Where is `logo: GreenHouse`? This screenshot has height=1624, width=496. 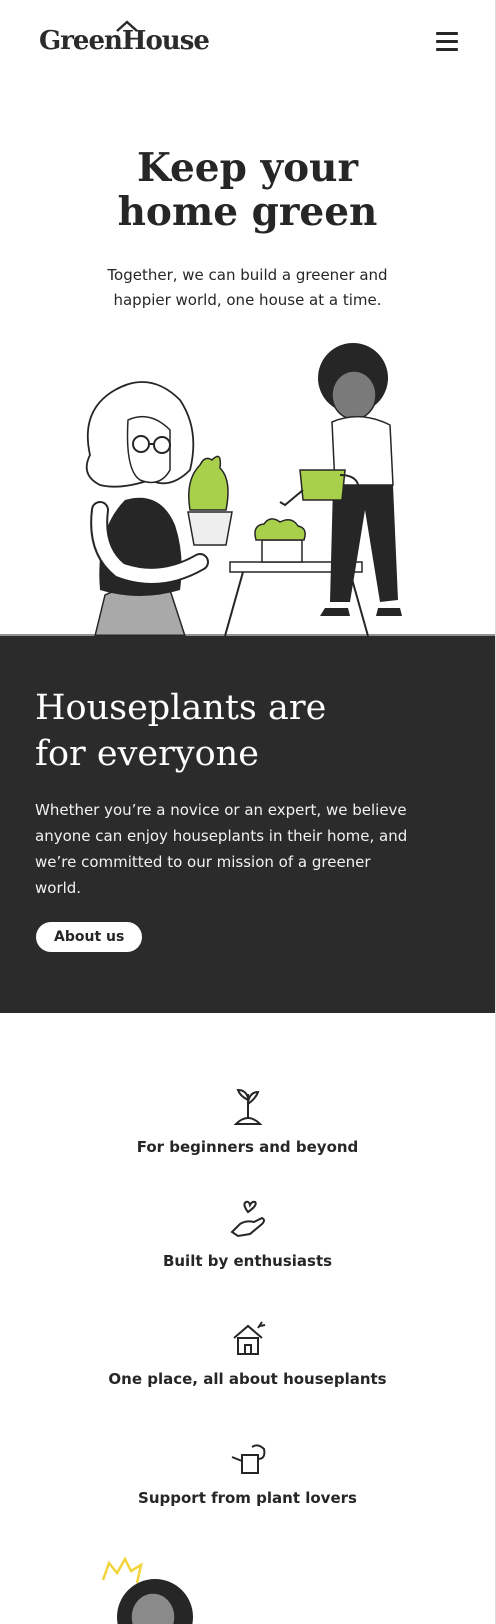 logo: GreenHouse is located at coordinates (124, 38).